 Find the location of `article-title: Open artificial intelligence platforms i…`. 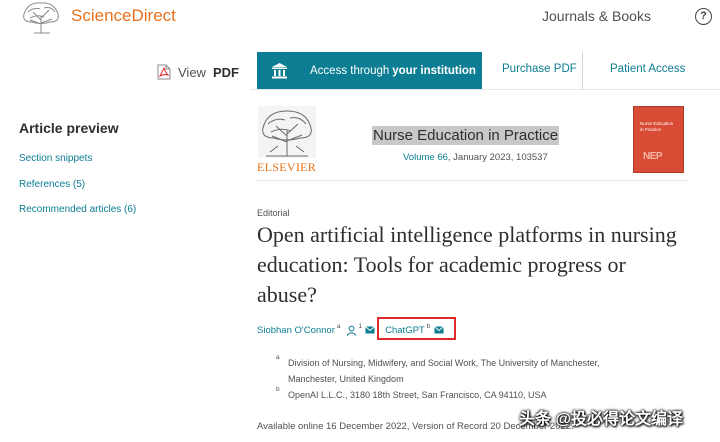

article-title: Open artificial intelligence platforms i… is located at coordinates (467, 264).